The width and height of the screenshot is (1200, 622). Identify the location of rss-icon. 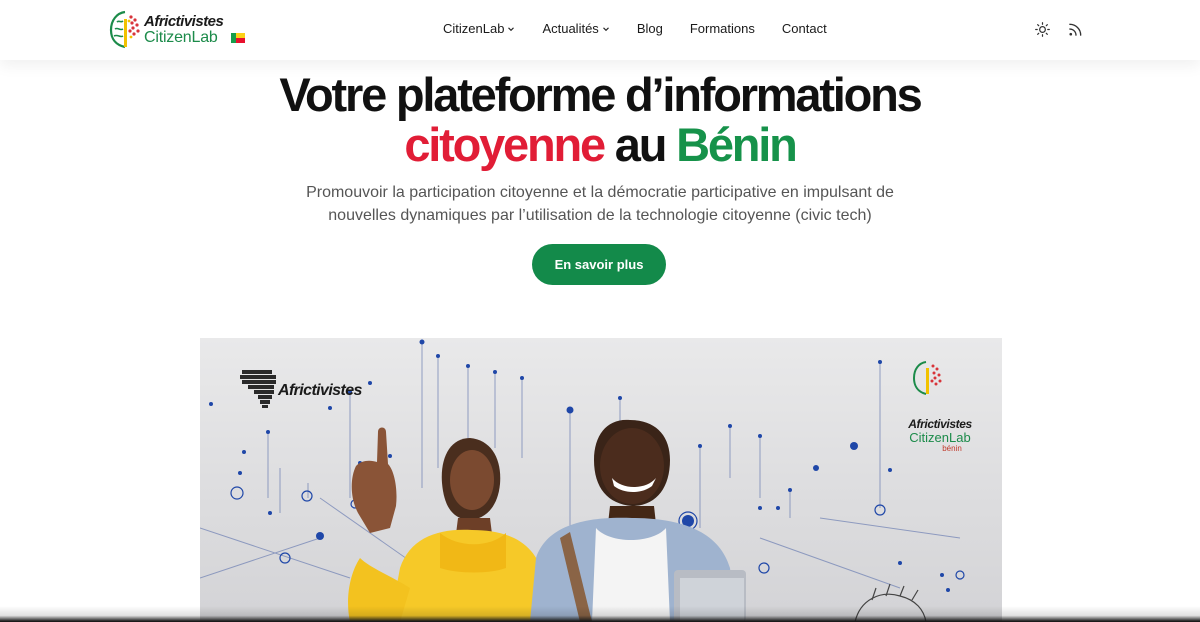
(1075, 29).